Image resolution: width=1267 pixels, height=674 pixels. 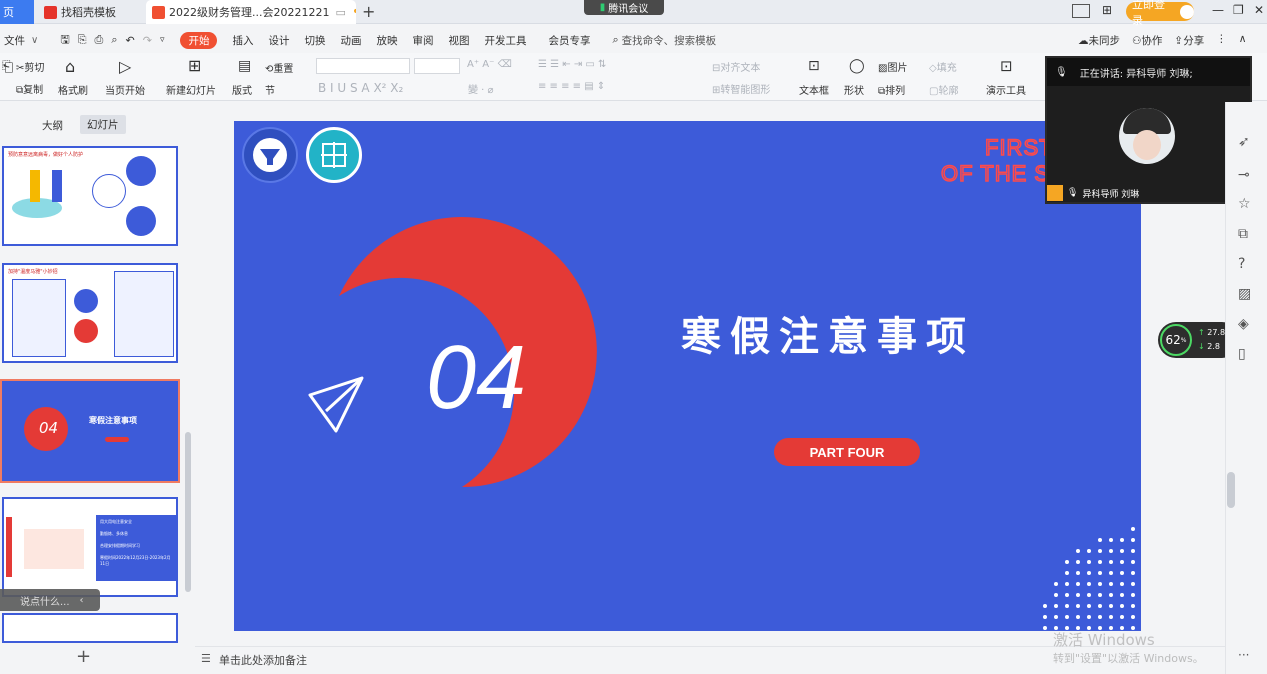 What do you see at coordinates (505, 40) in the screenshot?
I see `menu-developer: 开发工具` at bounding box center [505, 40].